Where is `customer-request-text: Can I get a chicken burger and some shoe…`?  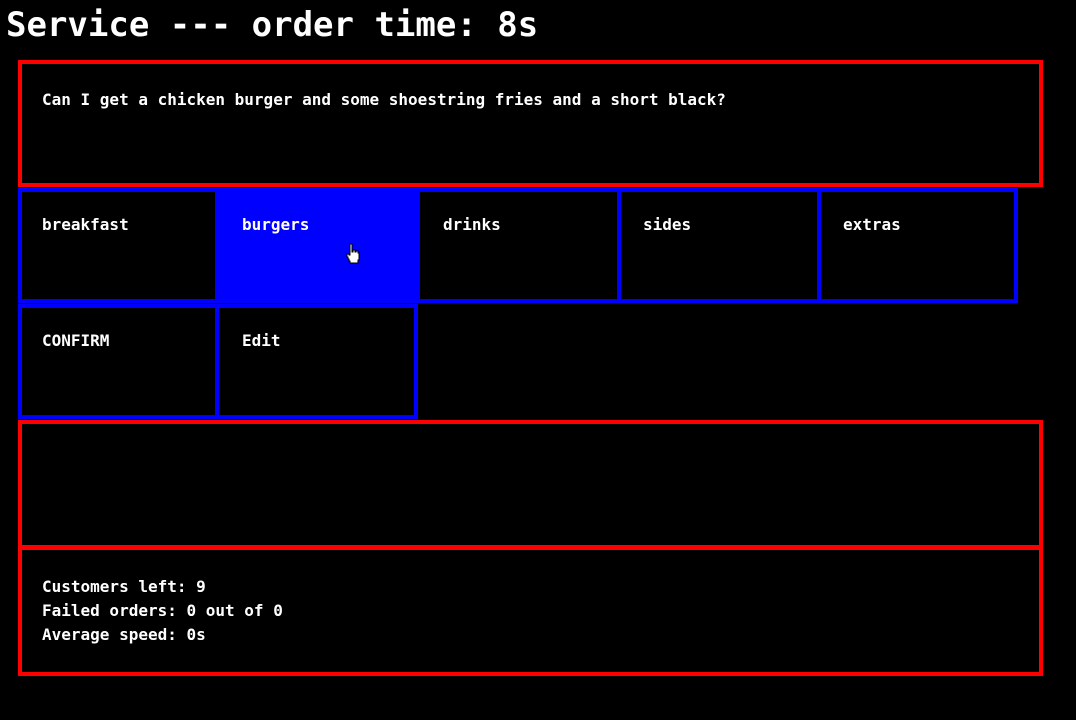
customer-request-text: Can I get a chicken burger and some shoe… is located at coordinates (384, 99).